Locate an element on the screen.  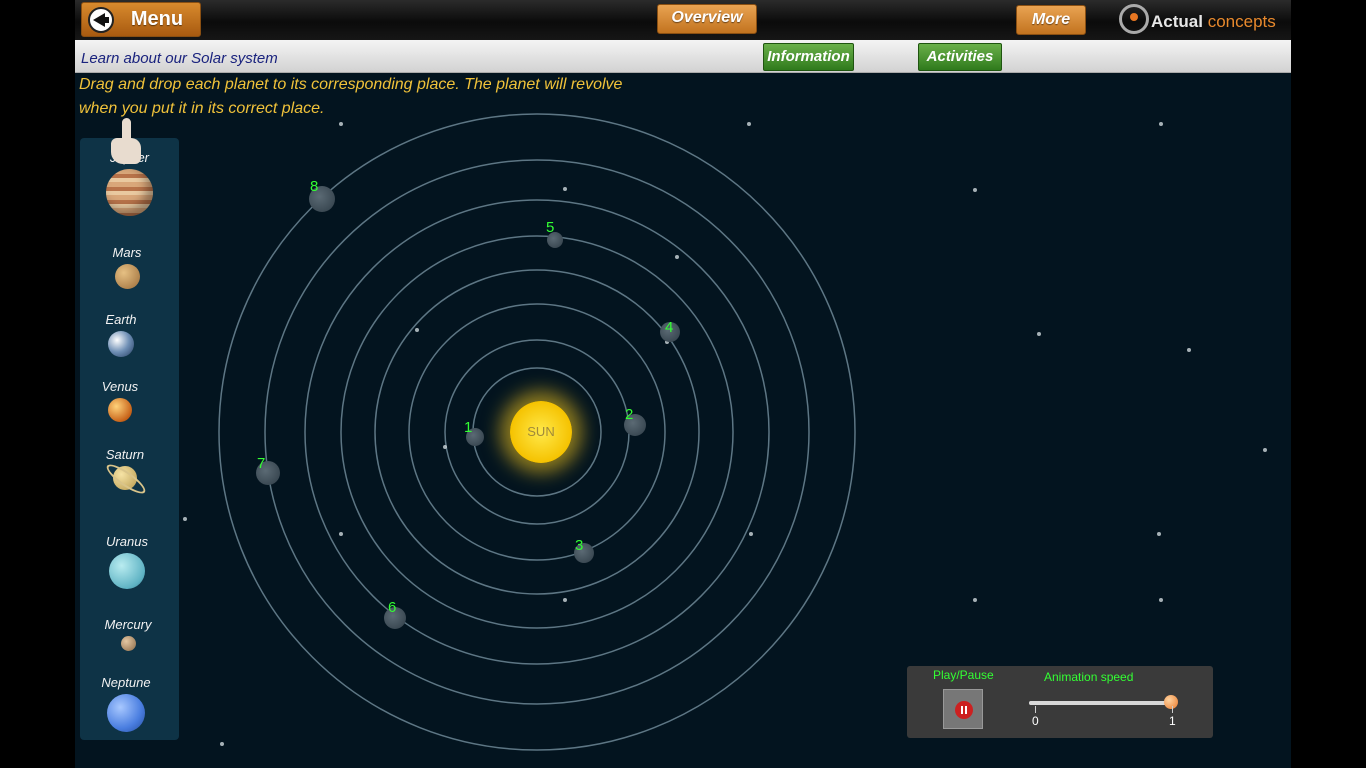
pause-icon is located at coordinates (964, 710).